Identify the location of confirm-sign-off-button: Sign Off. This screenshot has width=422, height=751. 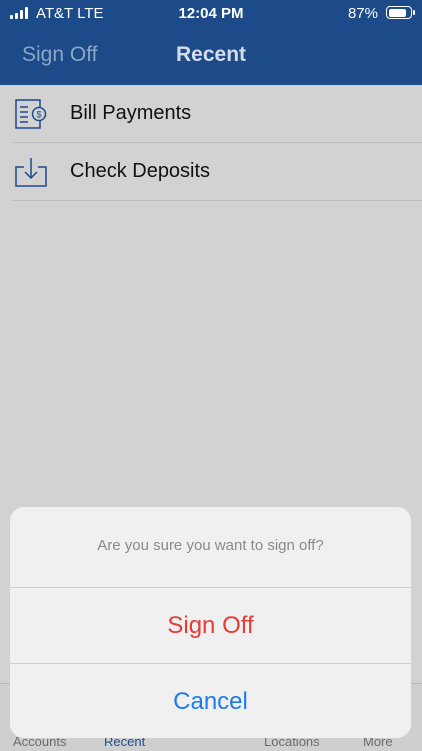
(210, 626).